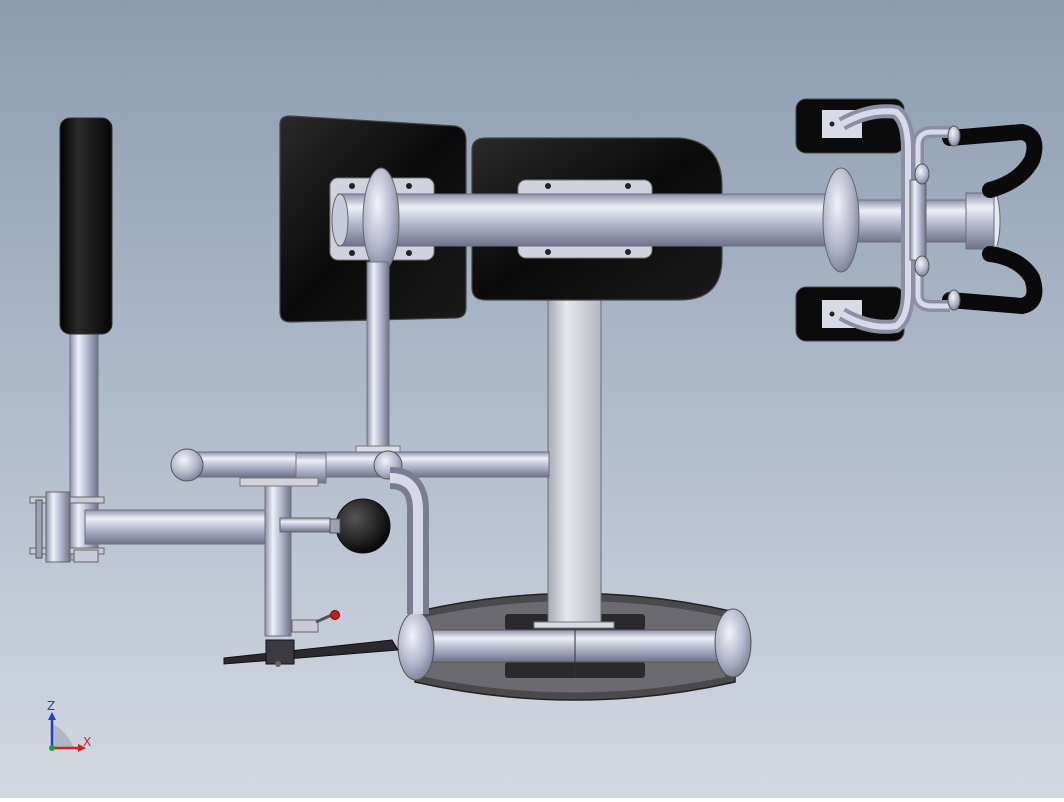 This screenshot has width=1064, height=802. Describe the element at coordinates (51, 706) in the screenshot. I see `axis-z-label: Z` at that location.